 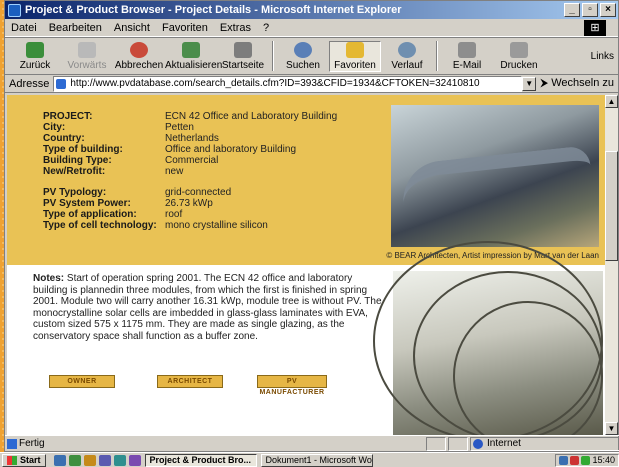 What do you see at coordinates (131, 138) in the screenshot?
I see `info-row: Country: Netherlands` at bounding box center [131, 138].